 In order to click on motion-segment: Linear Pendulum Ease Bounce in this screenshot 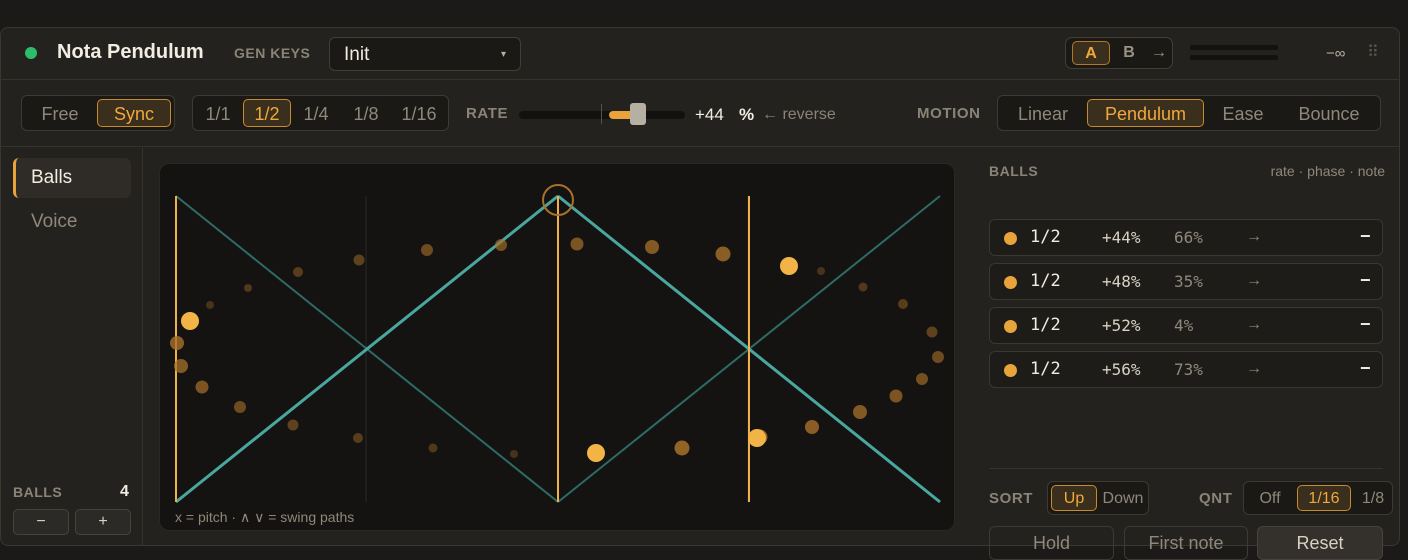, I will do `click(1189, 113)`.